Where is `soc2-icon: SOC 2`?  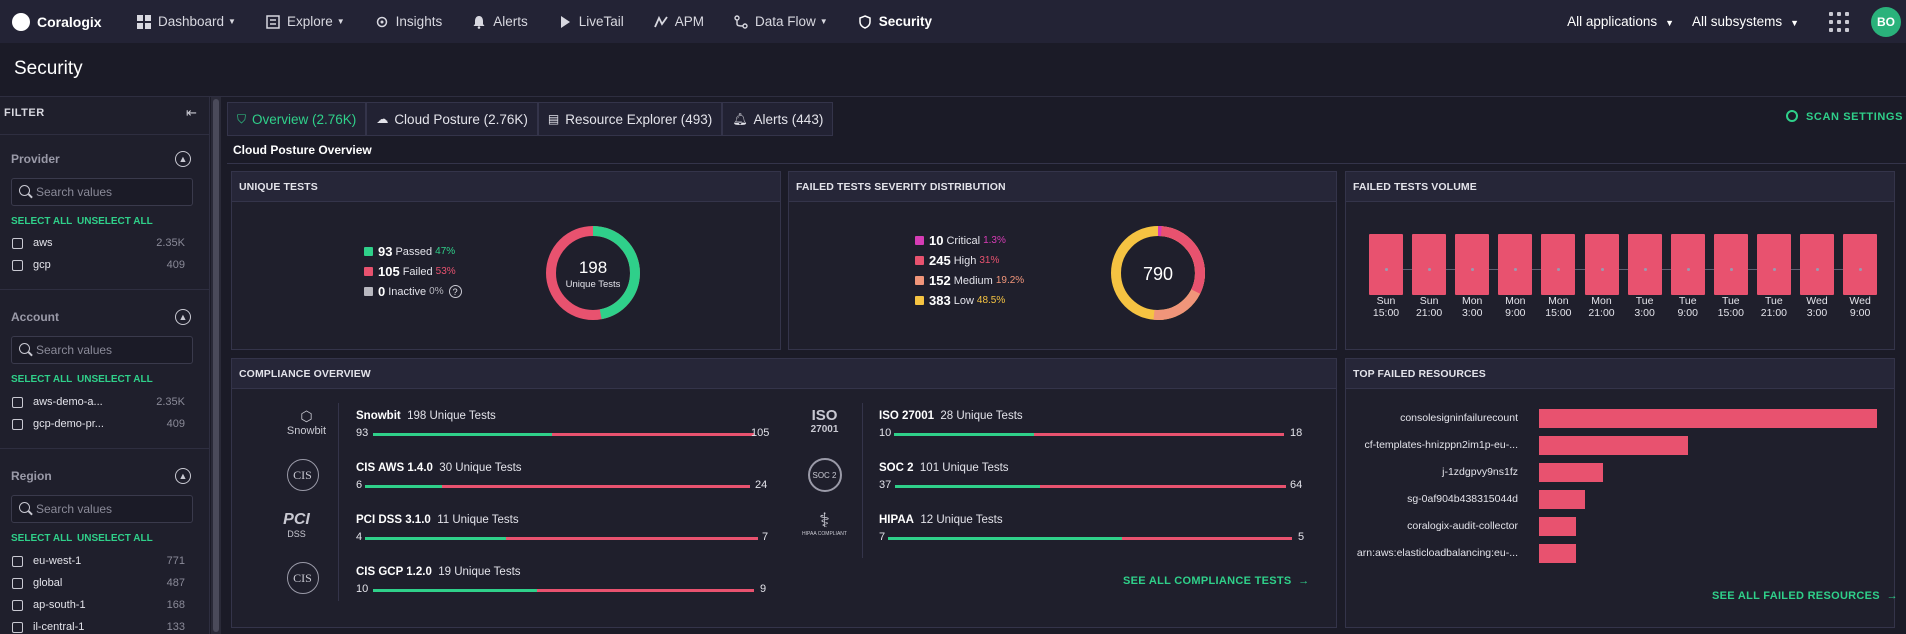
soc2-icon: SOC 2 is located at coordinates (824, 475).